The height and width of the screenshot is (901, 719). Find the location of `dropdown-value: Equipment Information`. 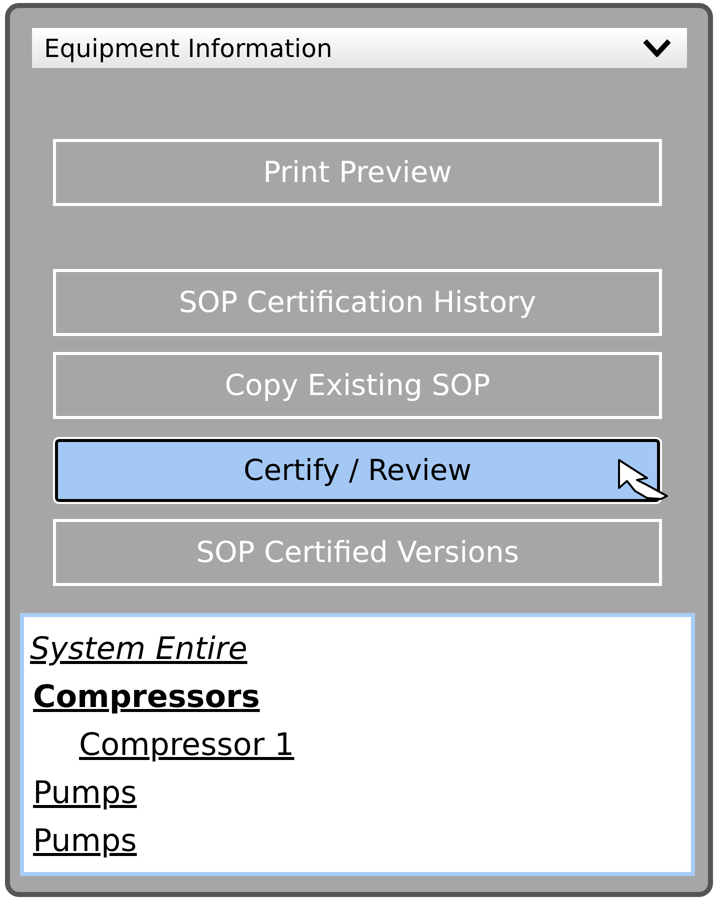

dropdown-value: Equipment Information is located at coordinates (188, 48).